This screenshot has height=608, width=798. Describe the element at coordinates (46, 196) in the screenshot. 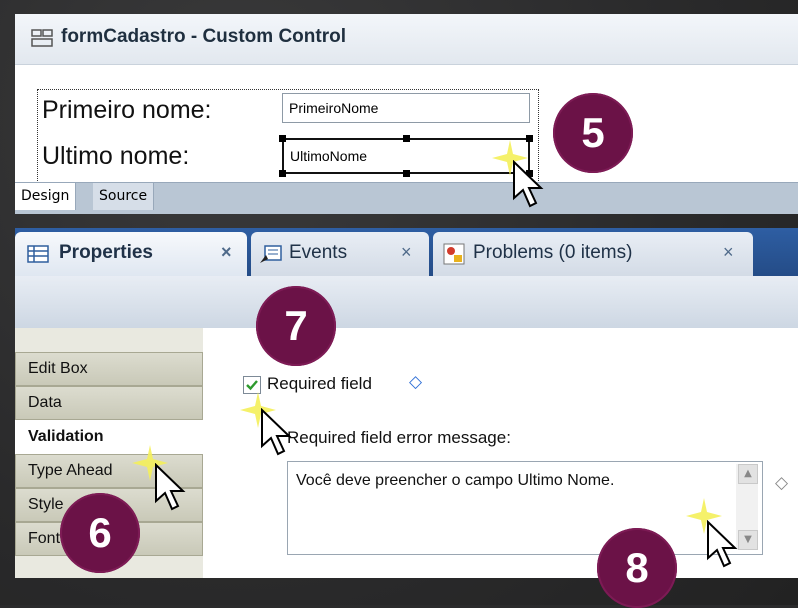

I see `tab-design: Design` at that location.